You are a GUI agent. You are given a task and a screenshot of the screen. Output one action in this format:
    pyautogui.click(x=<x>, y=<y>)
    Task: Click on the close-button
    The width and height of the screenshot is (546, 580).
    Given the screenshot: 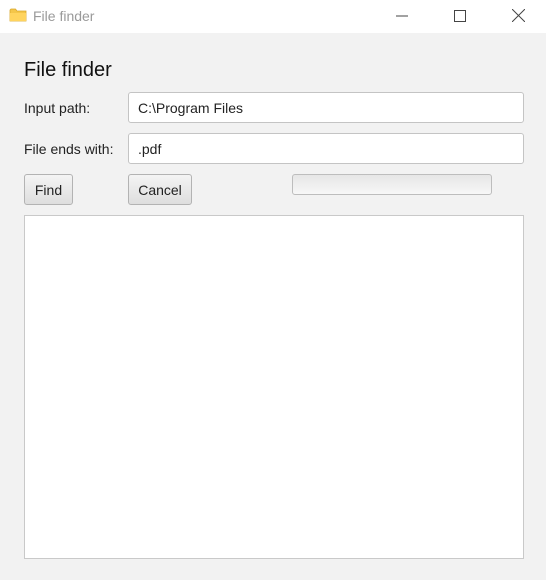 What is the action you would take?
    pyautogui.click(x=517, y=15)
    